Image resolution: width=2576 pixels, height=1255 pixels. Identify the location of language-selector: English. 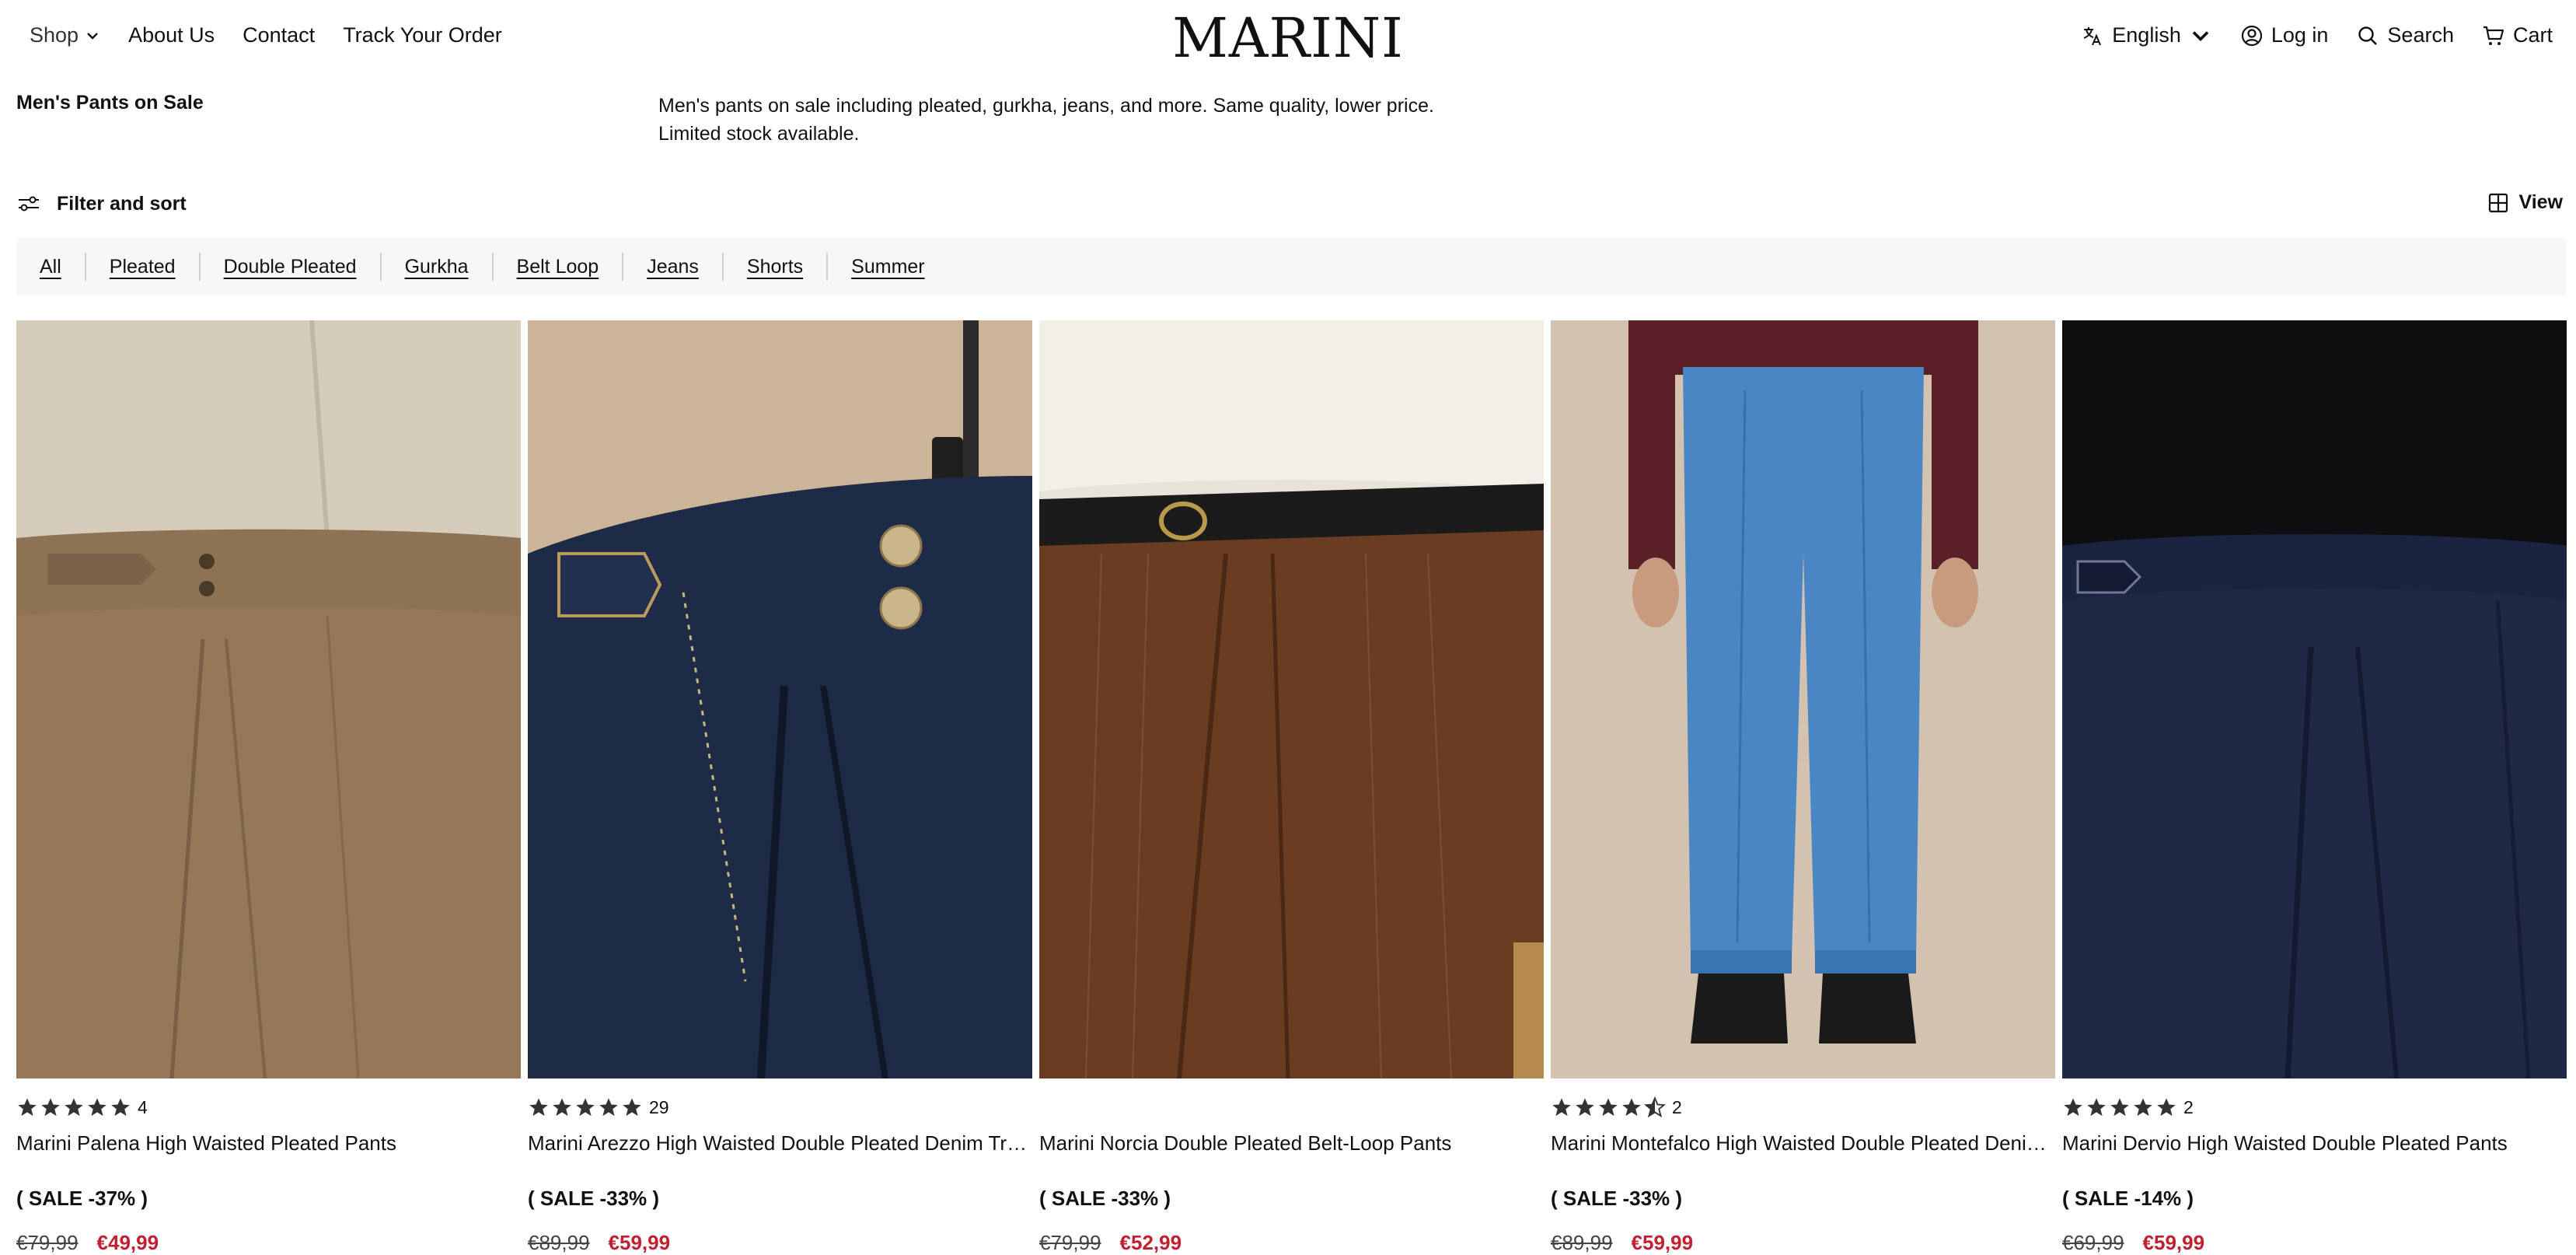
(2147, 35).